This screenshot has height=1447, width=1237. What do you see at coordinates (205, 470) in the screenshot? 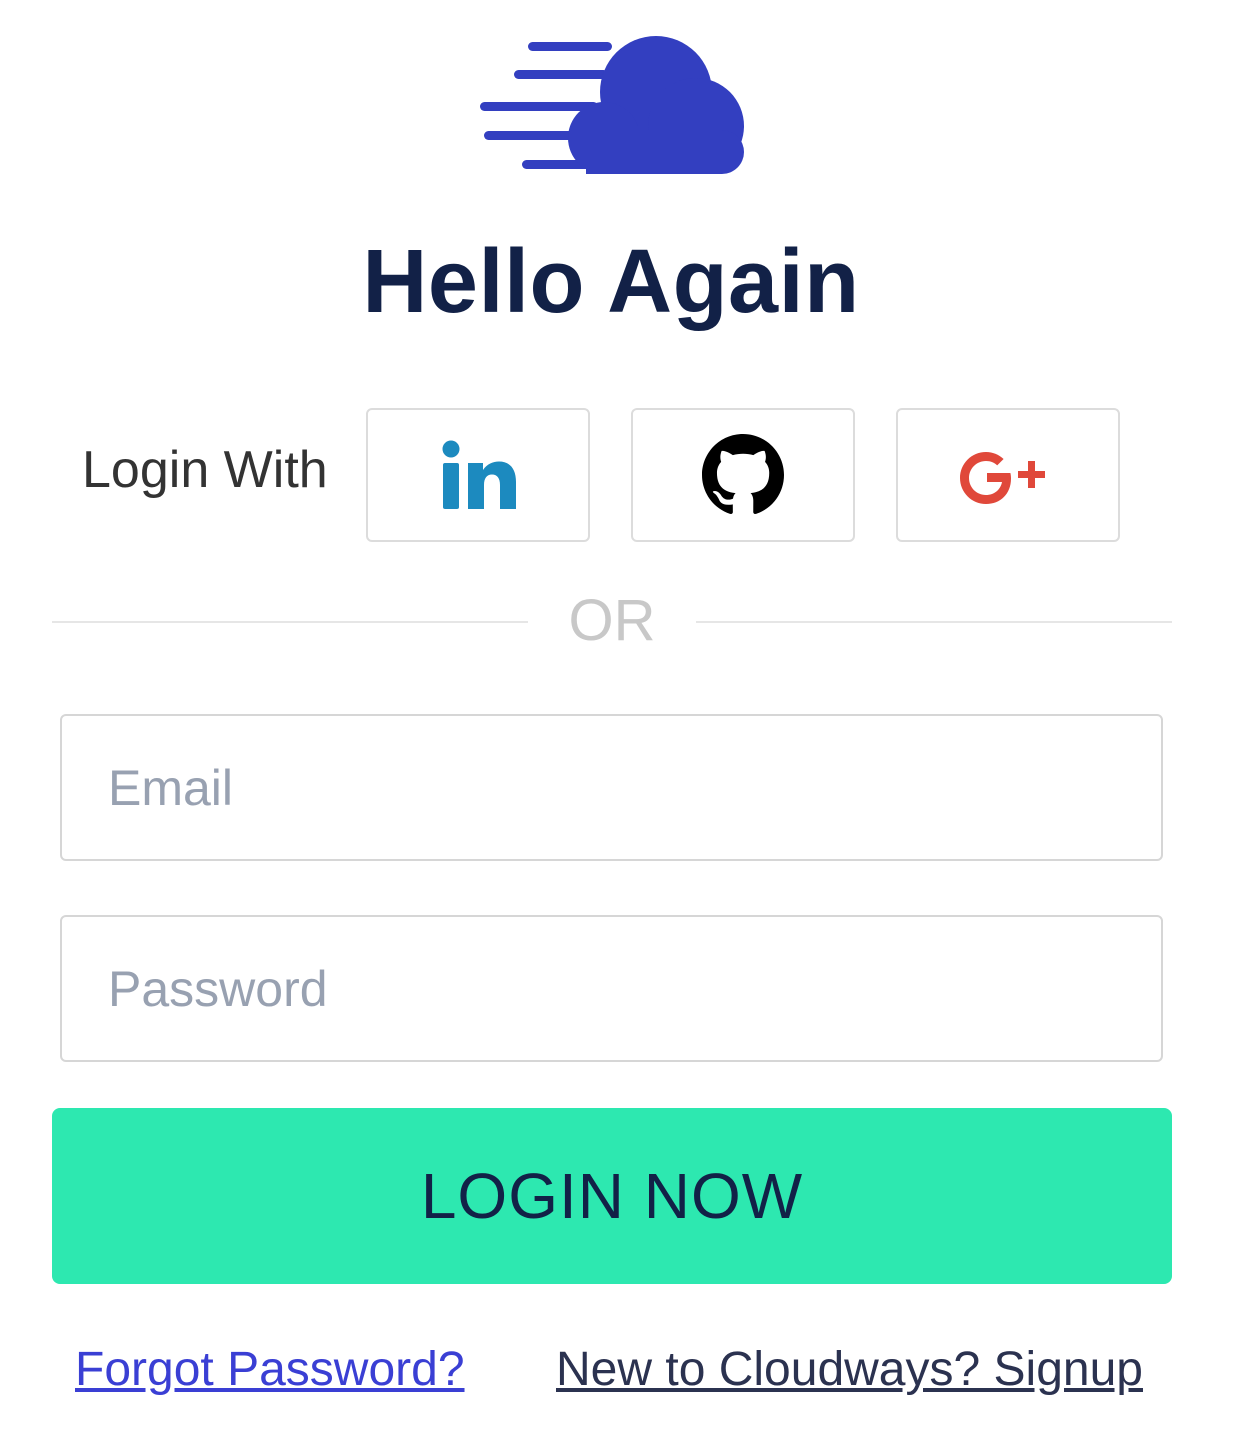
I see `login-with-label: Login With` at bounding box center [205, 470].